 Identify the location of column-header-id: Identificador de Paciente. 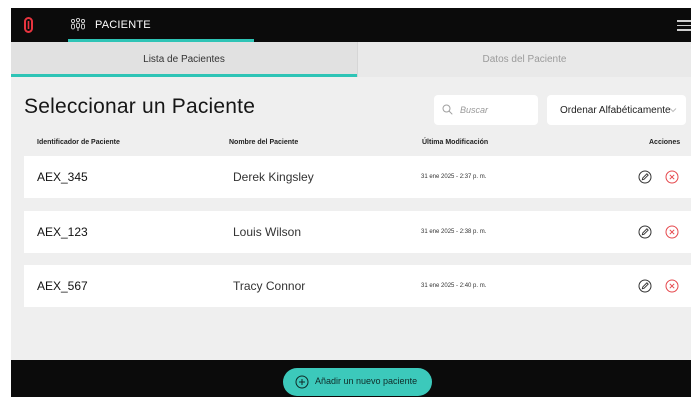
(78, 142).